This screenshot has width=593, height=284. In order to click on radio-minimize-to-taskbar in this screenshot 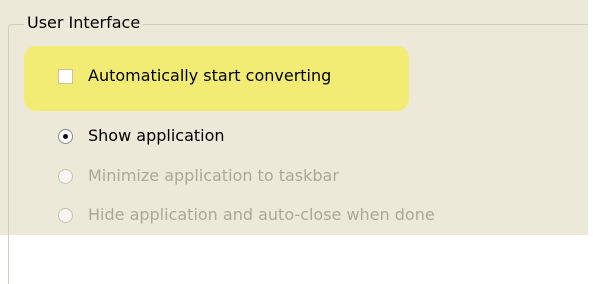, I will do `click(65, 176)`.